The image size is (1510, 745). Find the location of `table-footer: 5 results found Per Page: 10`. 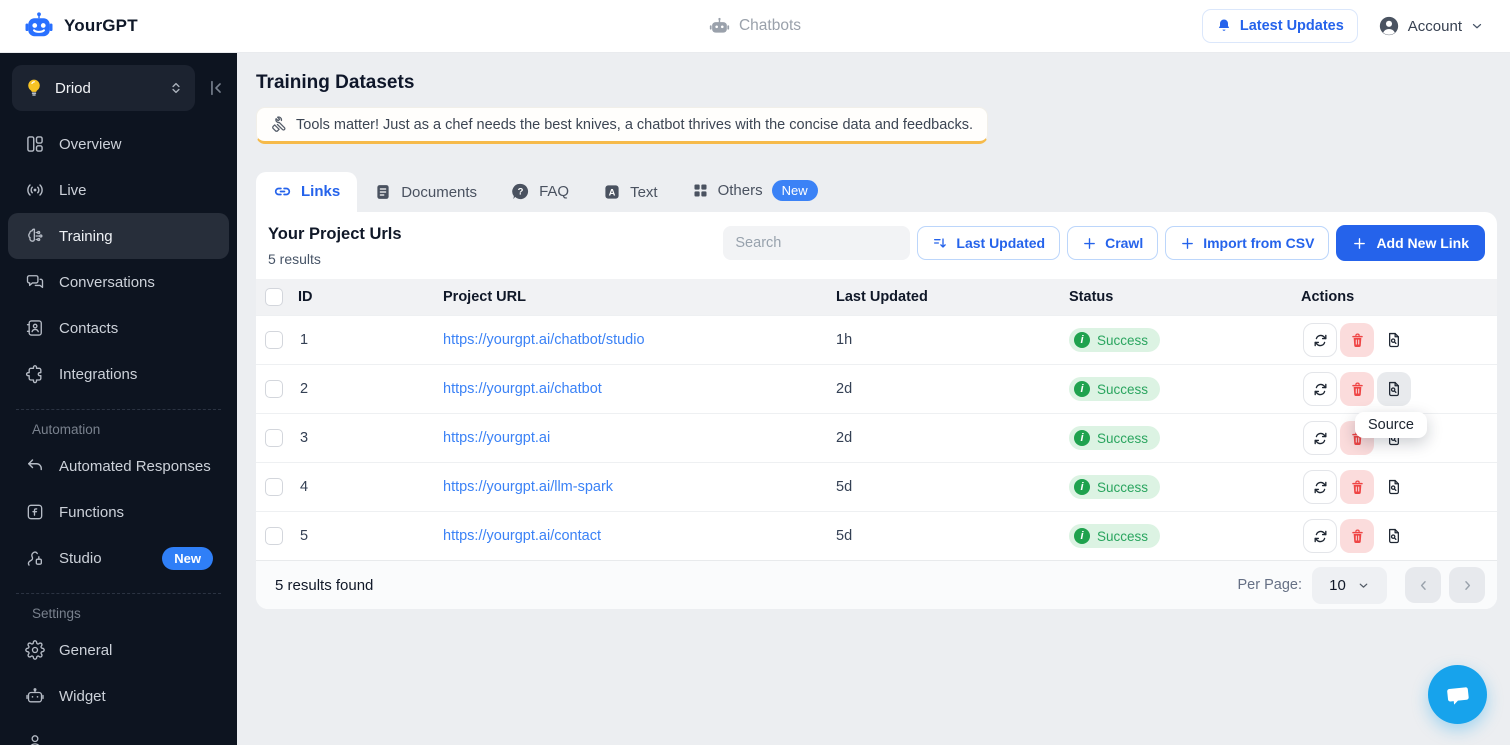

table-footer: 5 results found Per Page: 10 is located at coordinates (876, 584).